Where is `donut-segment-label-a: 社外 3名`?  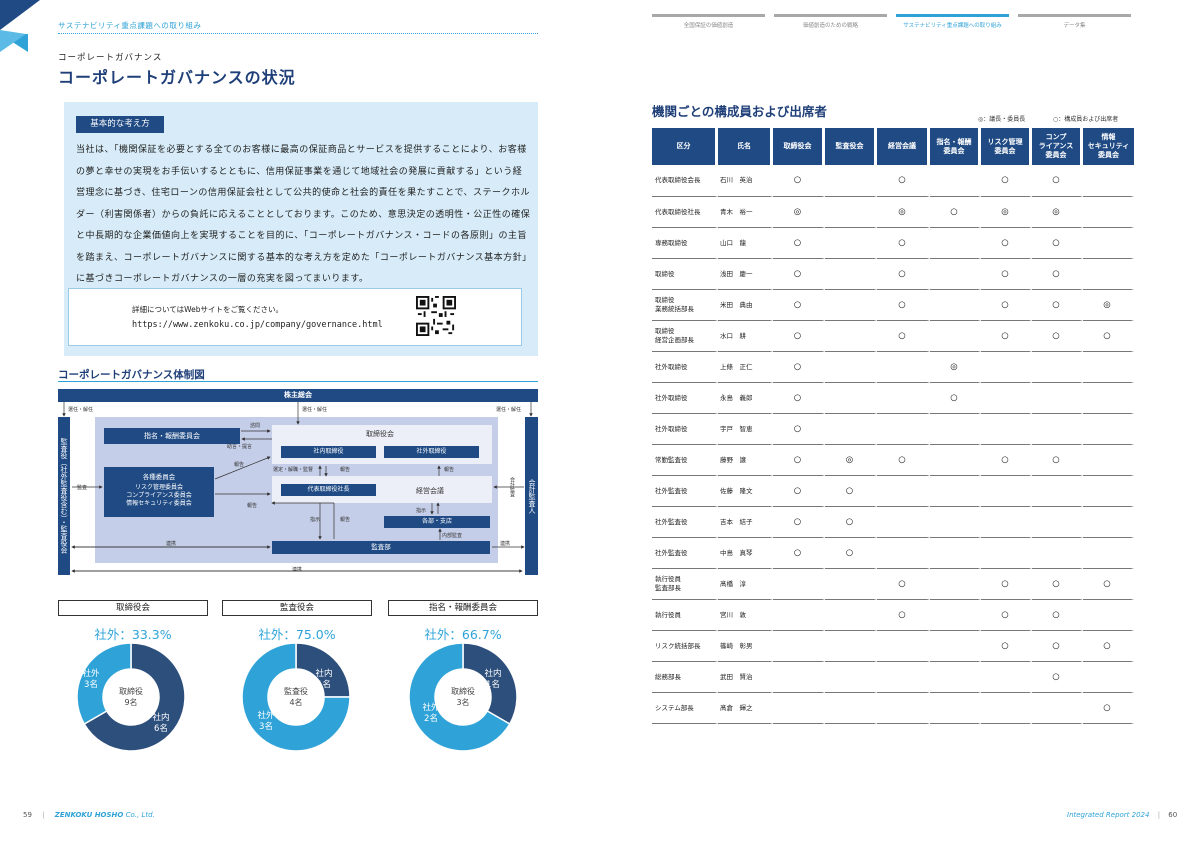
donut-segment-label-a: 社外 3名 is located at coordinates (91, 679).